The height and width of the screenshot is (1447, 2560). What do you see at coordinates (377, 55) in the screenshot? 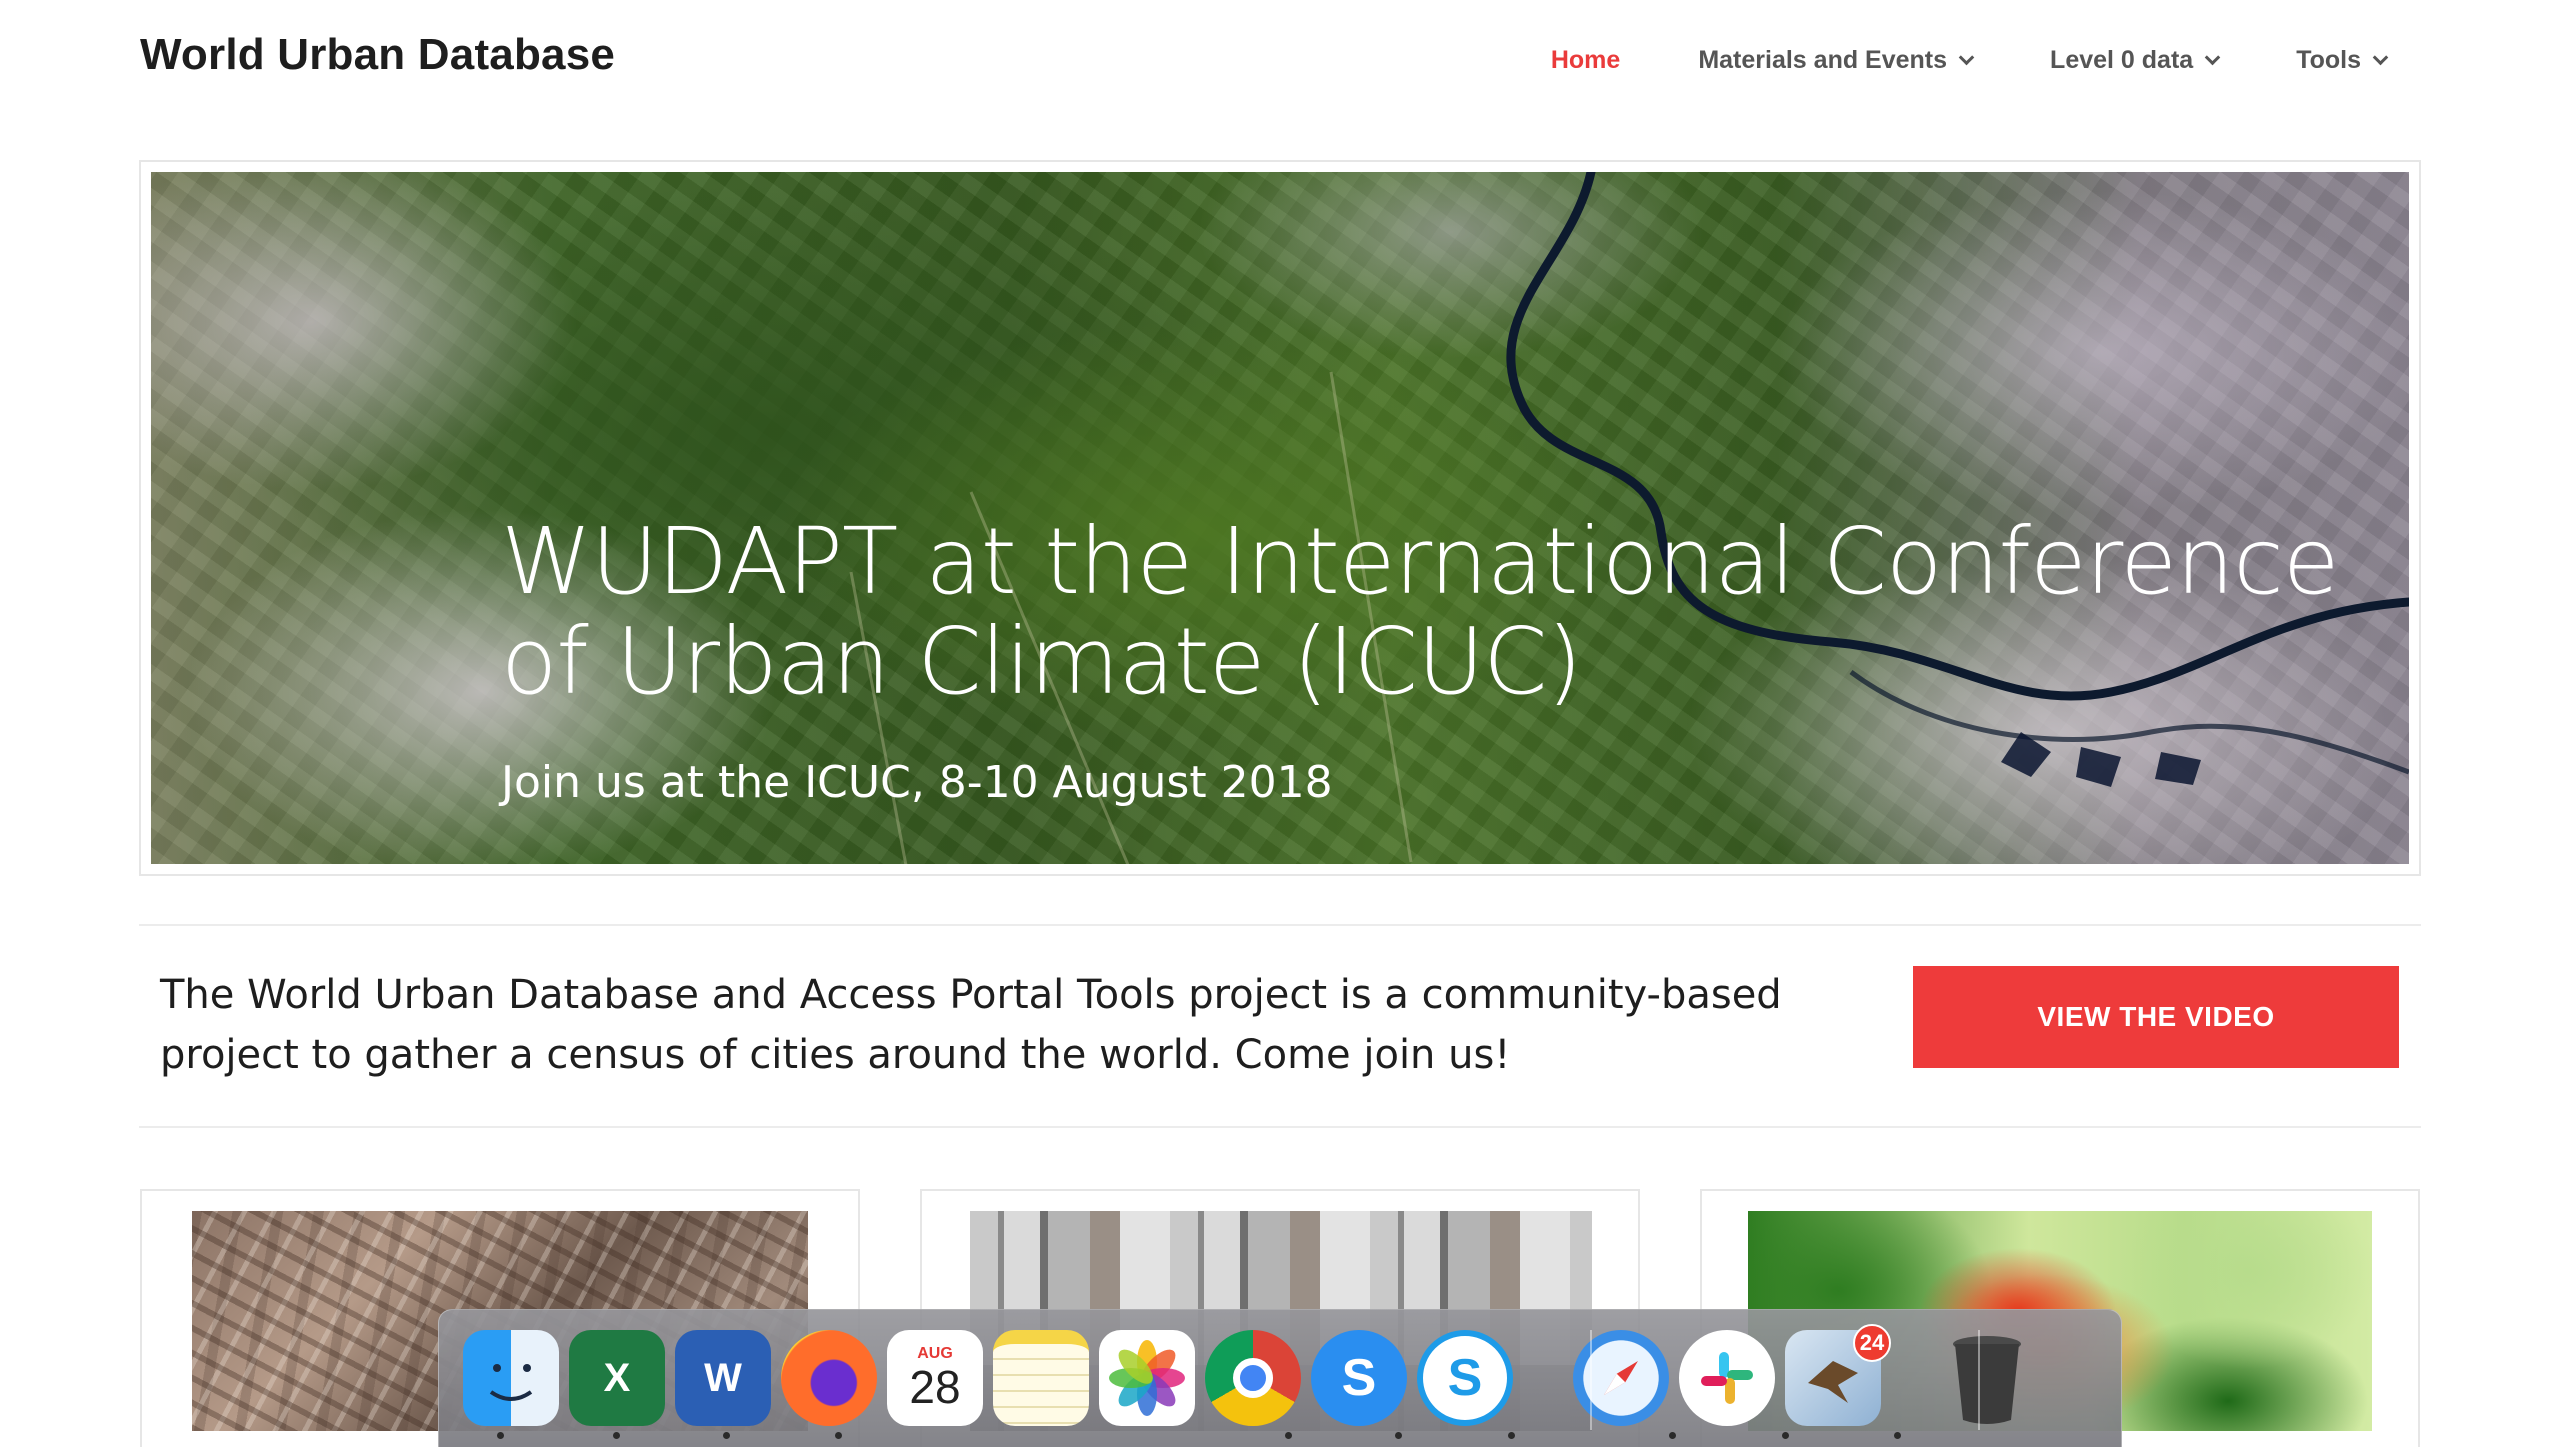
I see `site-title: World Urban Database` at bounding box center [377, 55].